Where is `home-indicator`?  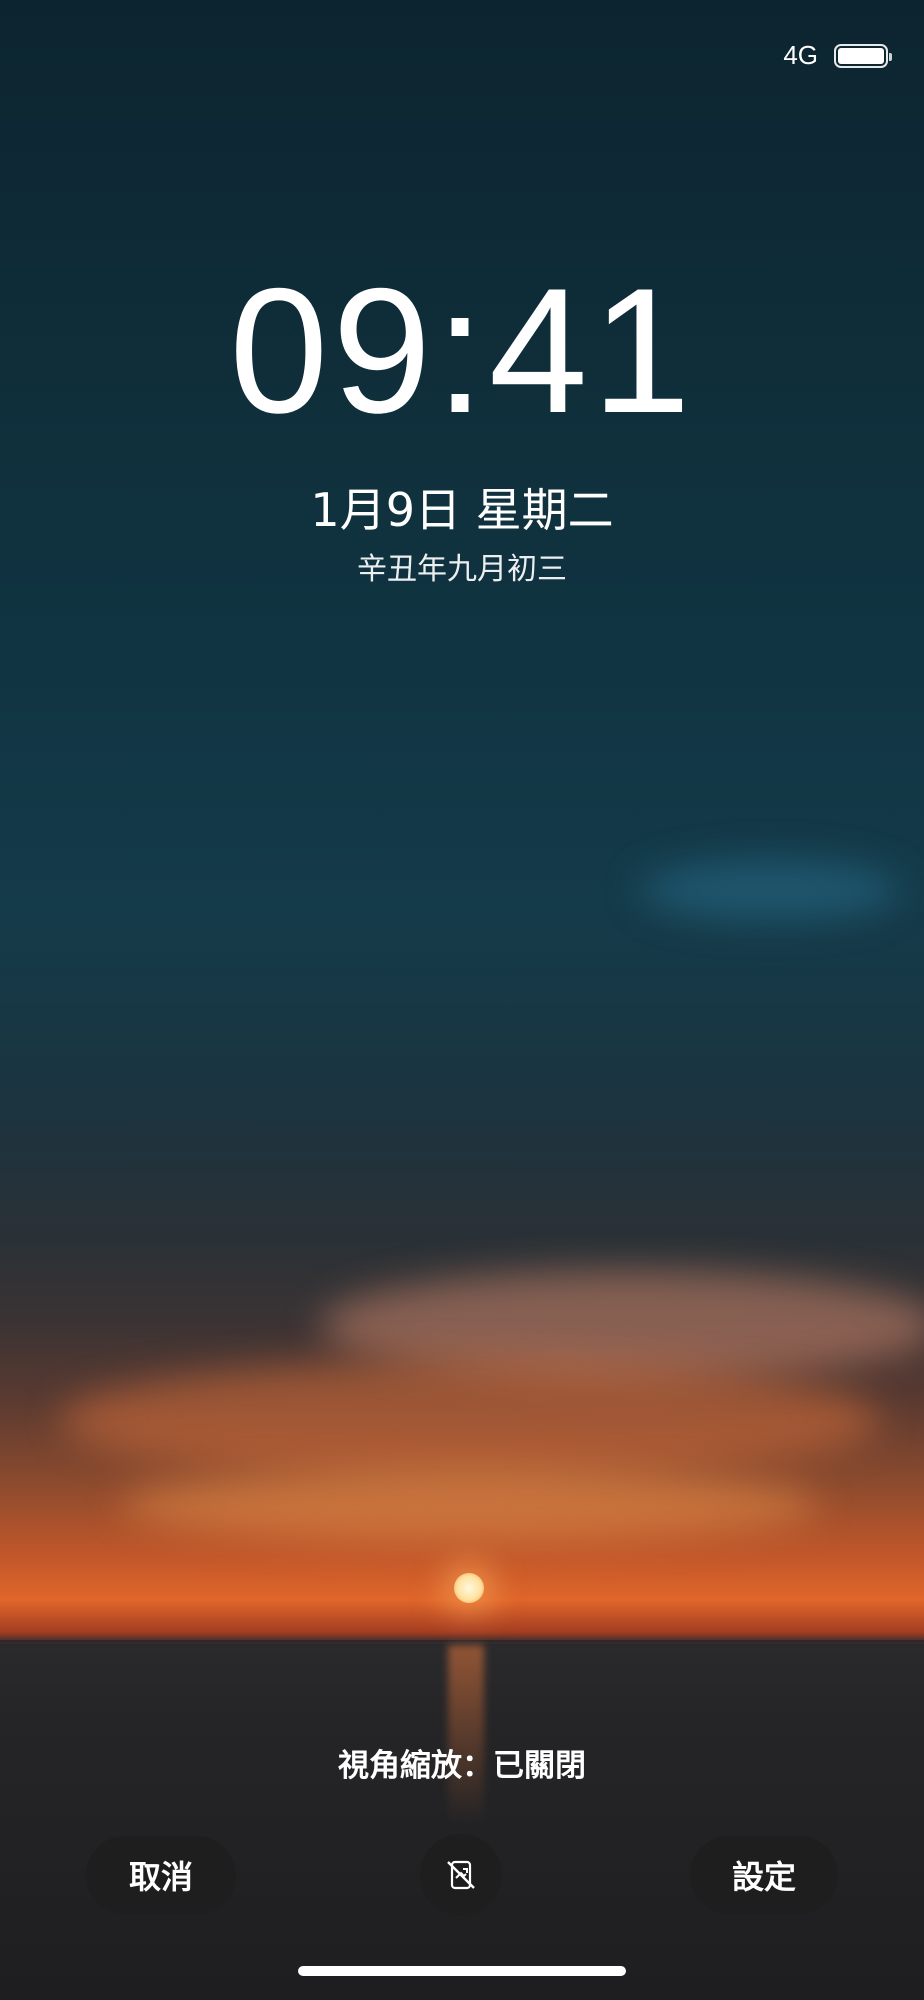
home-indicator is located at coordinates (462, 1971).